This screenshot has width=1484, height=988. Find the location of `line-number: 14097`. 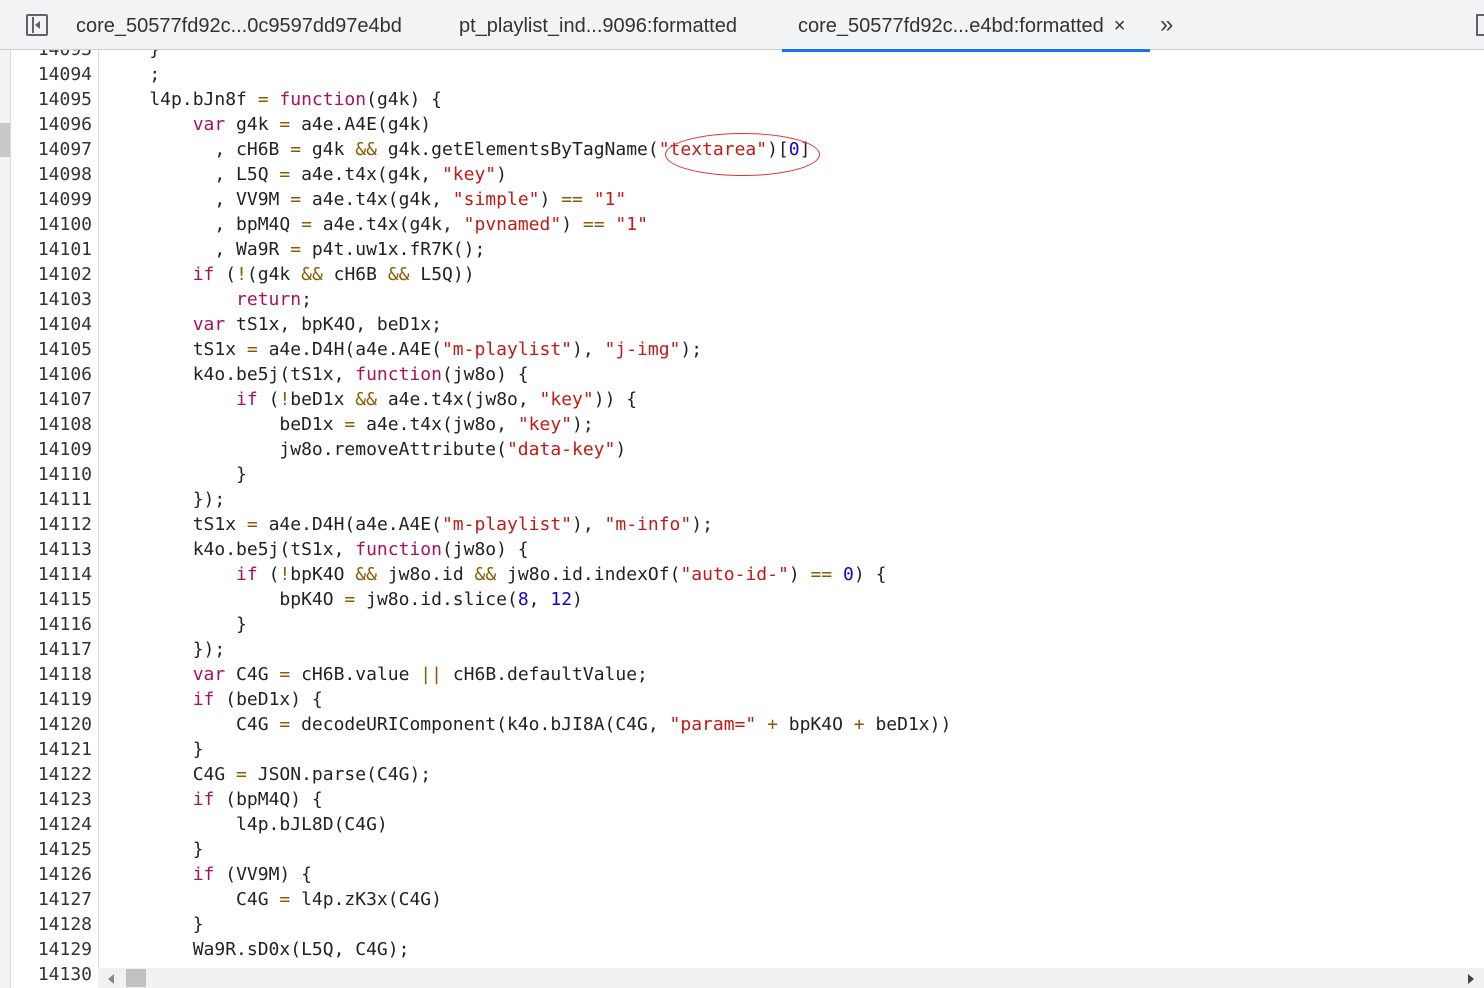

line-number: 14097 is located at coordinates (51, 149).